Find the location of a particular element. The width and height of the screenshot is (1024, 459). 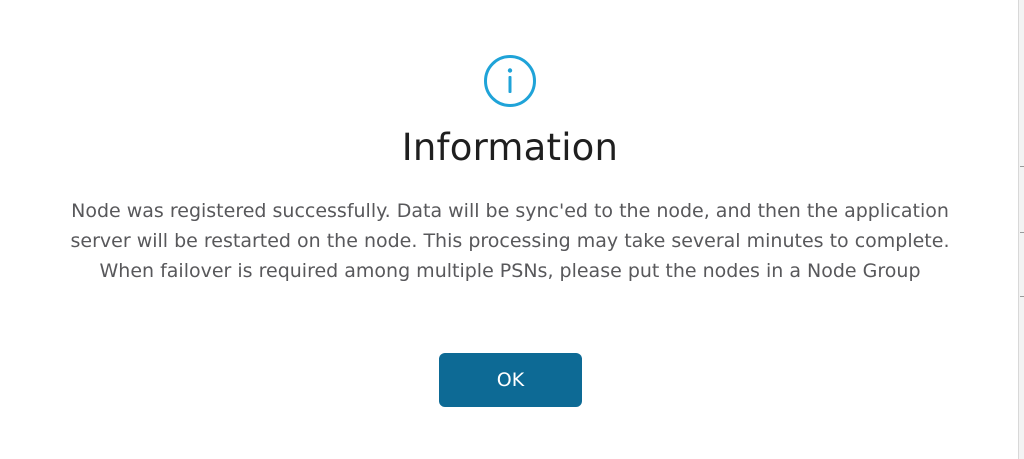

ok-button: OK is located at coordinates (510, 380).